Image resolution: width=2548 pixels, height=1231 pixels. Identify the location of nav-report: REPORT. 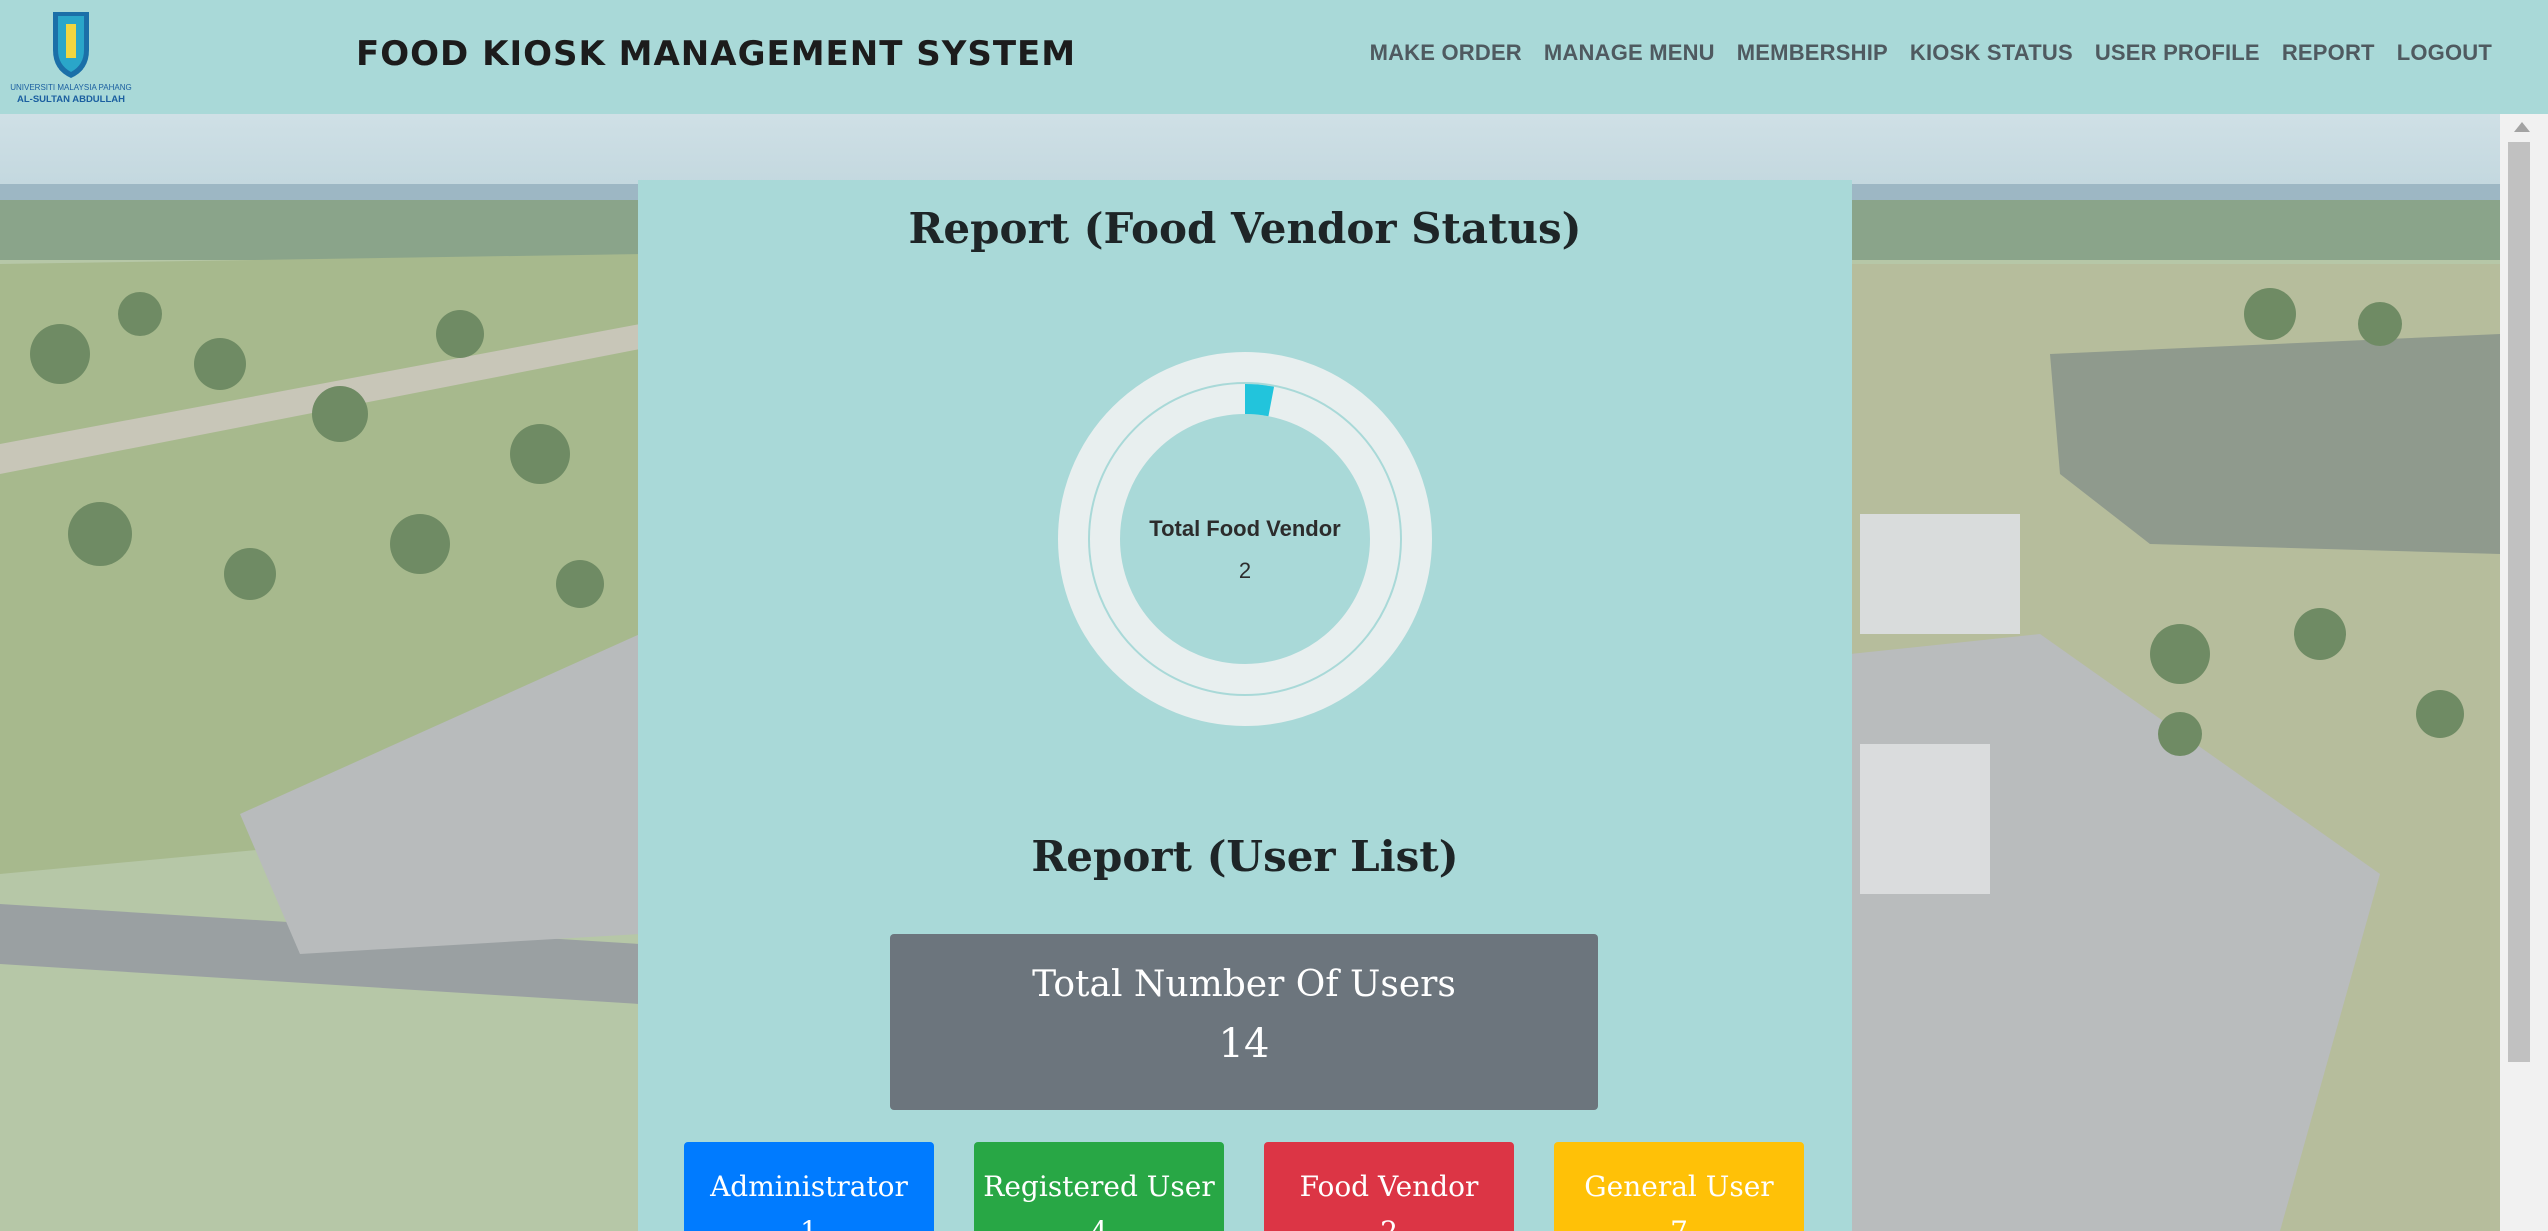
(2328, 53).